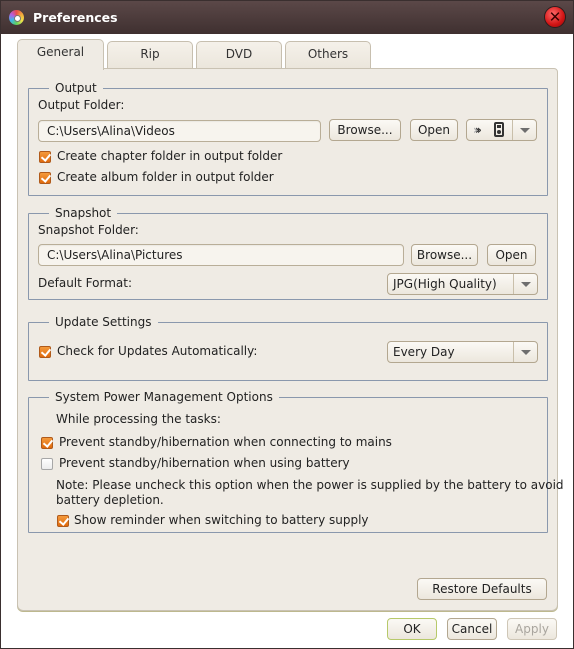 The width and height of the screenshot is (574, 649). What do you see at coordinates (412, 629) in the screenshot?
I see `ok-button: OK` at bounding box center [412, 629].